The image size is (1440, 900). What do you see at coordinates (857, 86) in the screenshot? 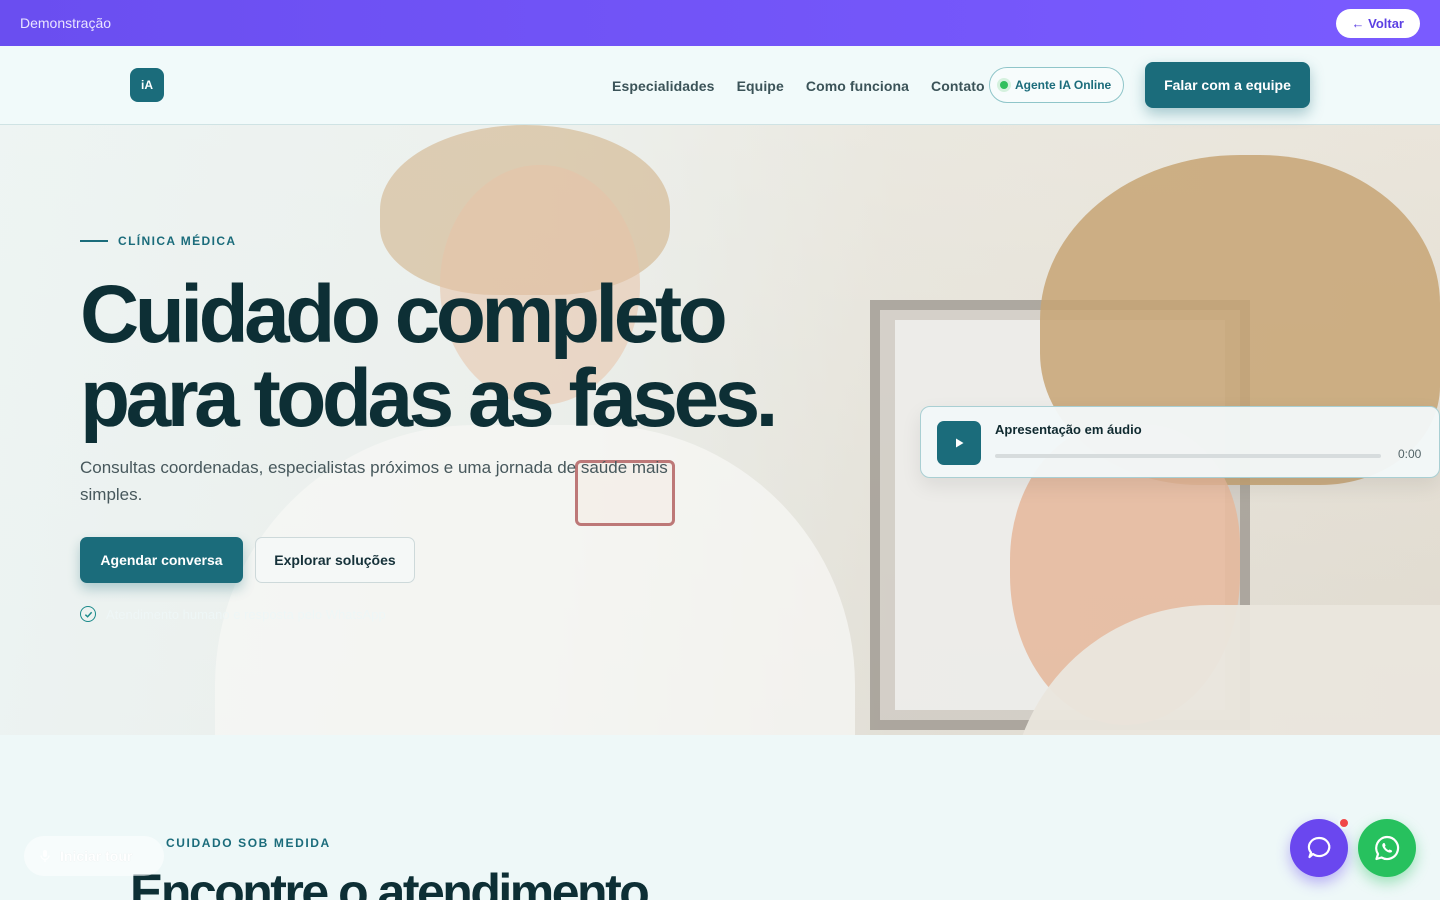
I see `nav-link-como-funciona: Como funciona` at bounding box center [857, 86].